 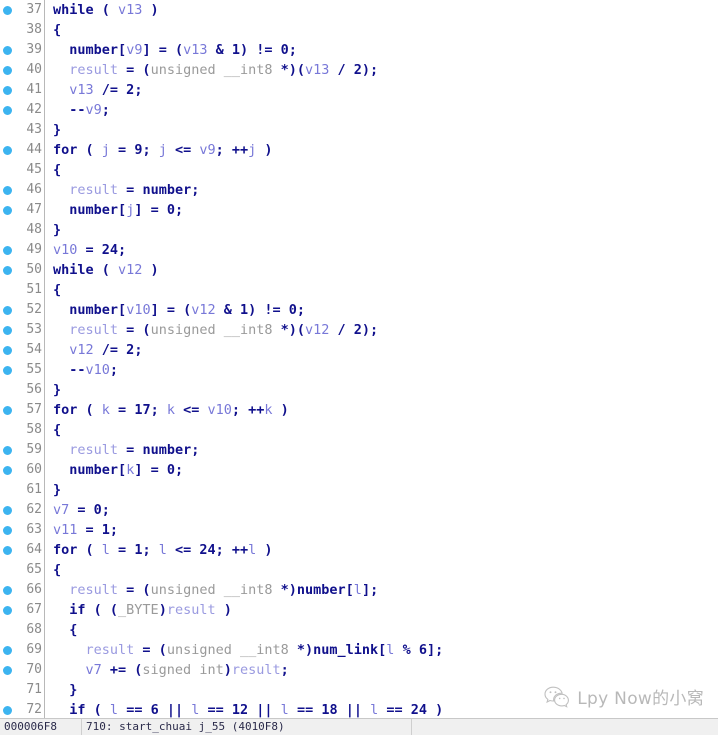 What do you see at coordinates (359, 670) in the screenshot?
I see `code-line: 70 v7 += (signed int)result;` at bounding box center [359, 670].